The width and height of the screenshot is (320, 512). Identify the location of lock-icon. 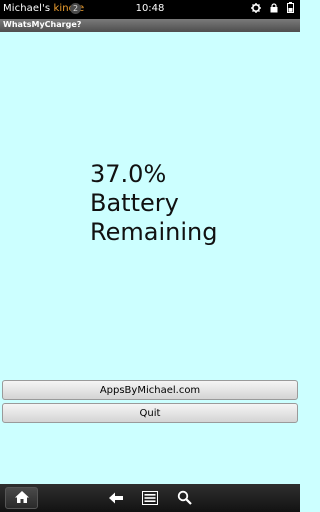
(274, 9).